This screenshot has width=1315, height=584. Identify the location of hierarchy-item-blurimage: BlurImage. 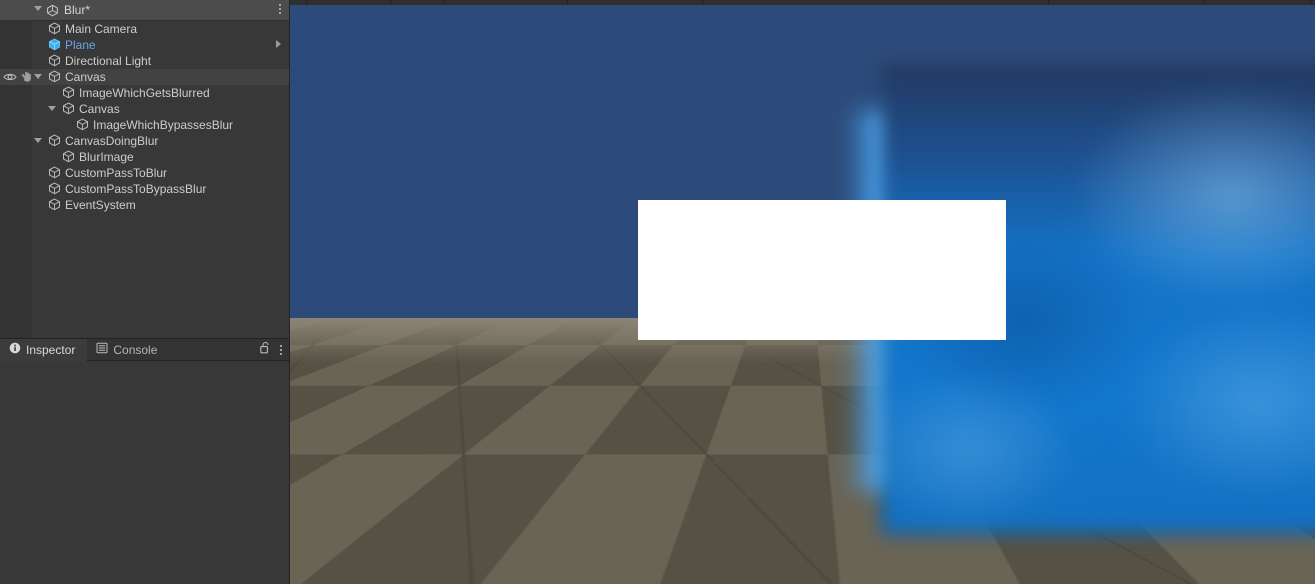
(145, 157).